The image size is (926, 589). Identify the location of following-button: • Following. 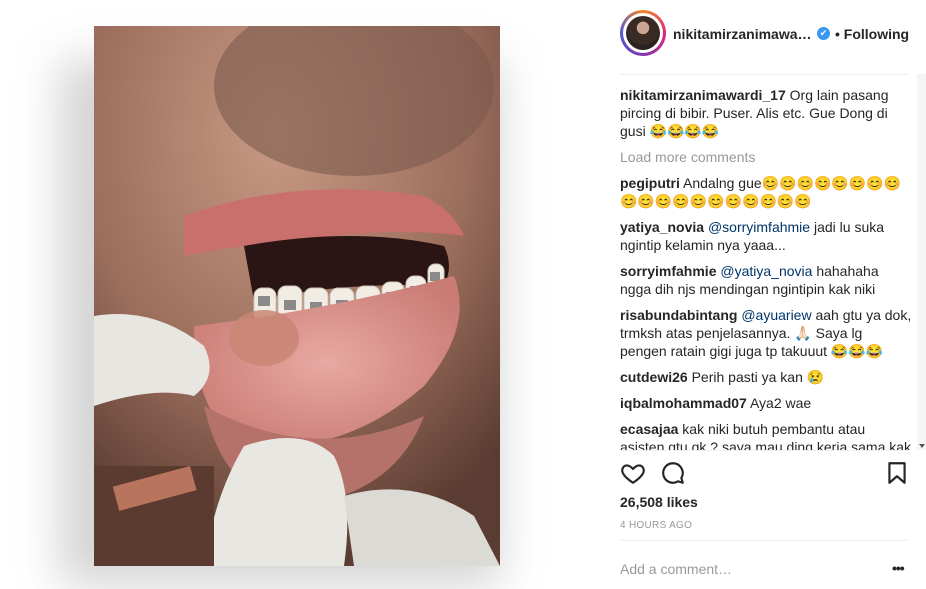
(872, 34).